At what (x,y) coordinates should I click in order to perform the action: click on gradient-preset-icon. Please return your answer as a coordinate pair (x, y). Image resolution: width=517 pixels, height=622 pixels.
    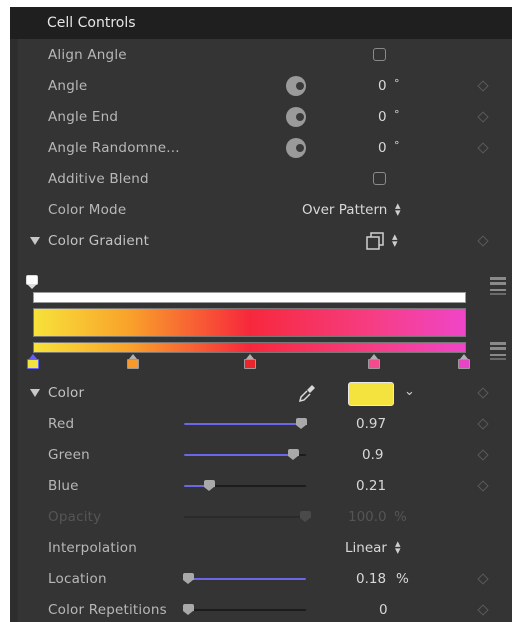
    Looking at the image, I should click on (375, 241).